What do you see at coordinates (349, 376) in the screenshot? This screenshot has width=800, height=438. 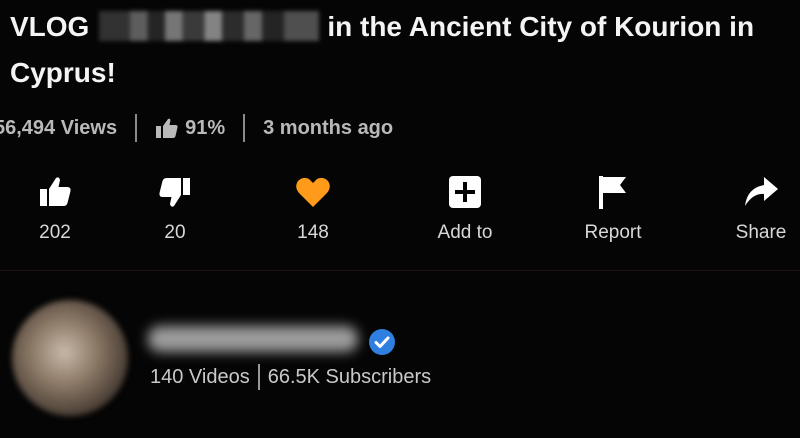 I see `channel-subscriber-count: 66.5K Subscribers` at bounding box center [349, 376].